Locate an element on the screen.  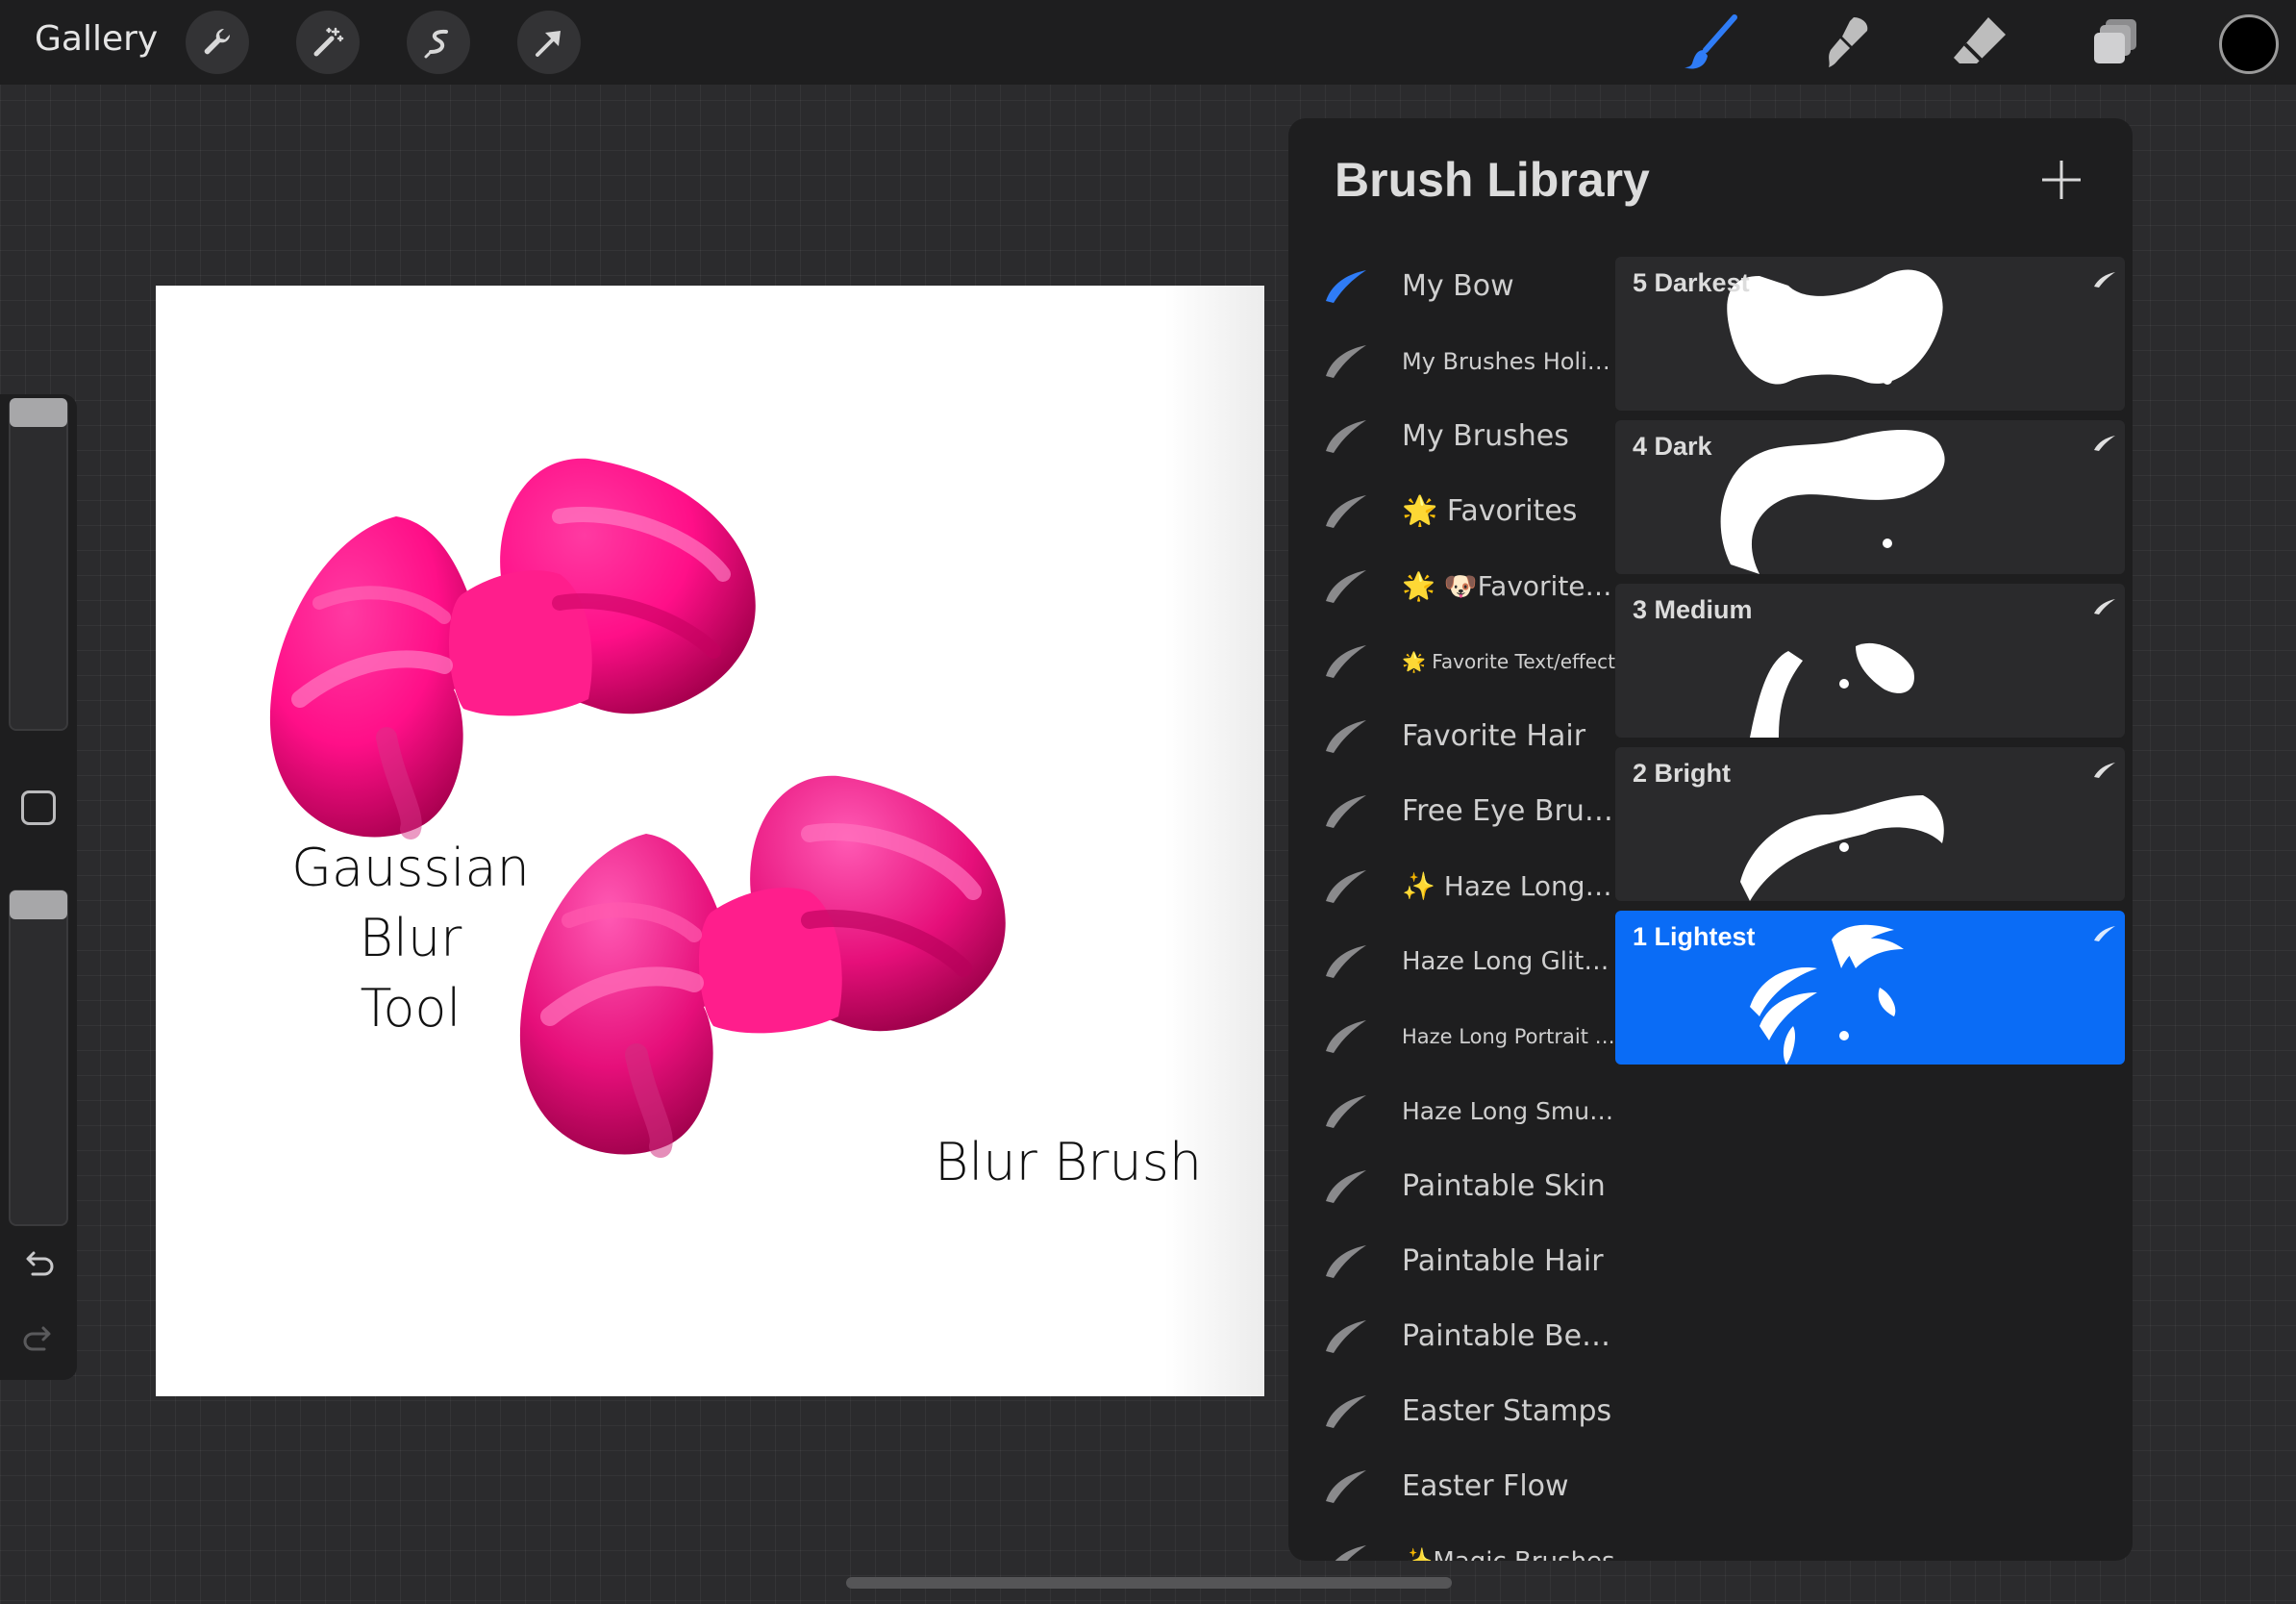
selection-button is located at coordinates (438, 42).